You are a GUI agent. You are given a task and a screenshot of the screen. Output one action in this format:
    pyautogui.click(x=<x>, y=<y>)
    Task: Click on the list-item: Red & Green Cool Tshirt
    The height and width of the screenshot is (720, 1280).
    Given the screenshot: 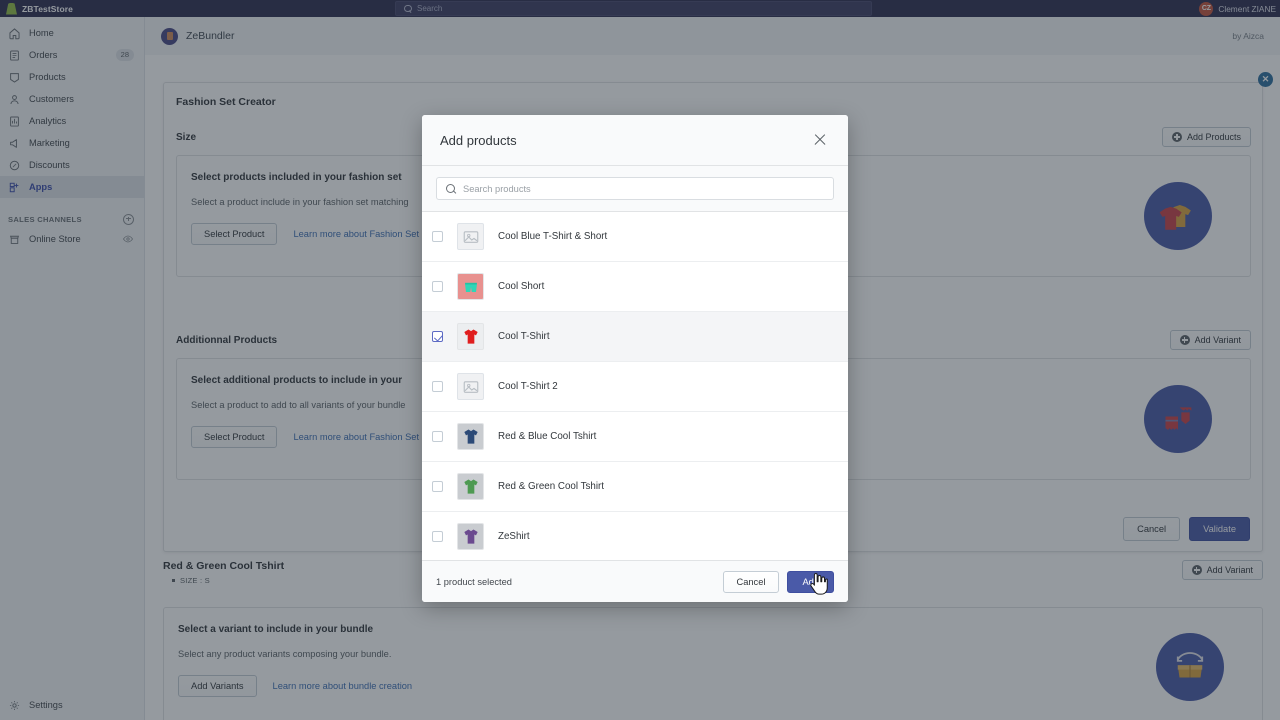 What is the action you would take?
    pyautogui.click(x=635, y=487)
    